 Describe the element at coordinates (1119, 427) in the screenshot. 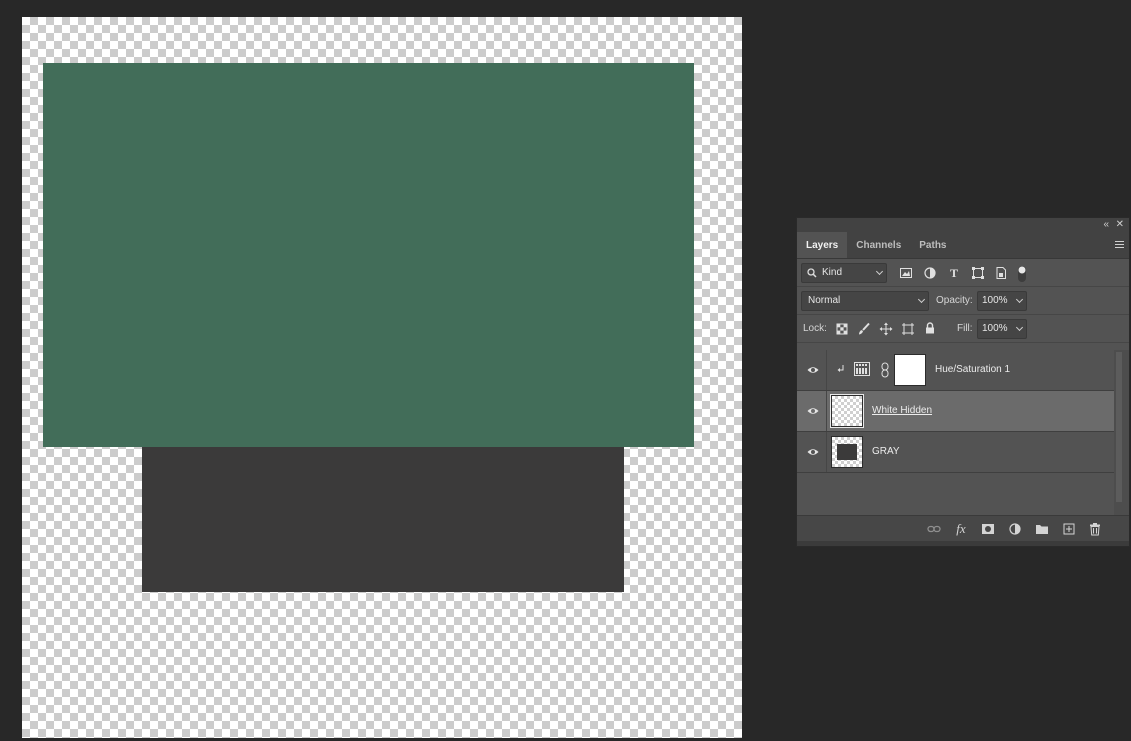

I see `scrollbar-thumb` at that location.